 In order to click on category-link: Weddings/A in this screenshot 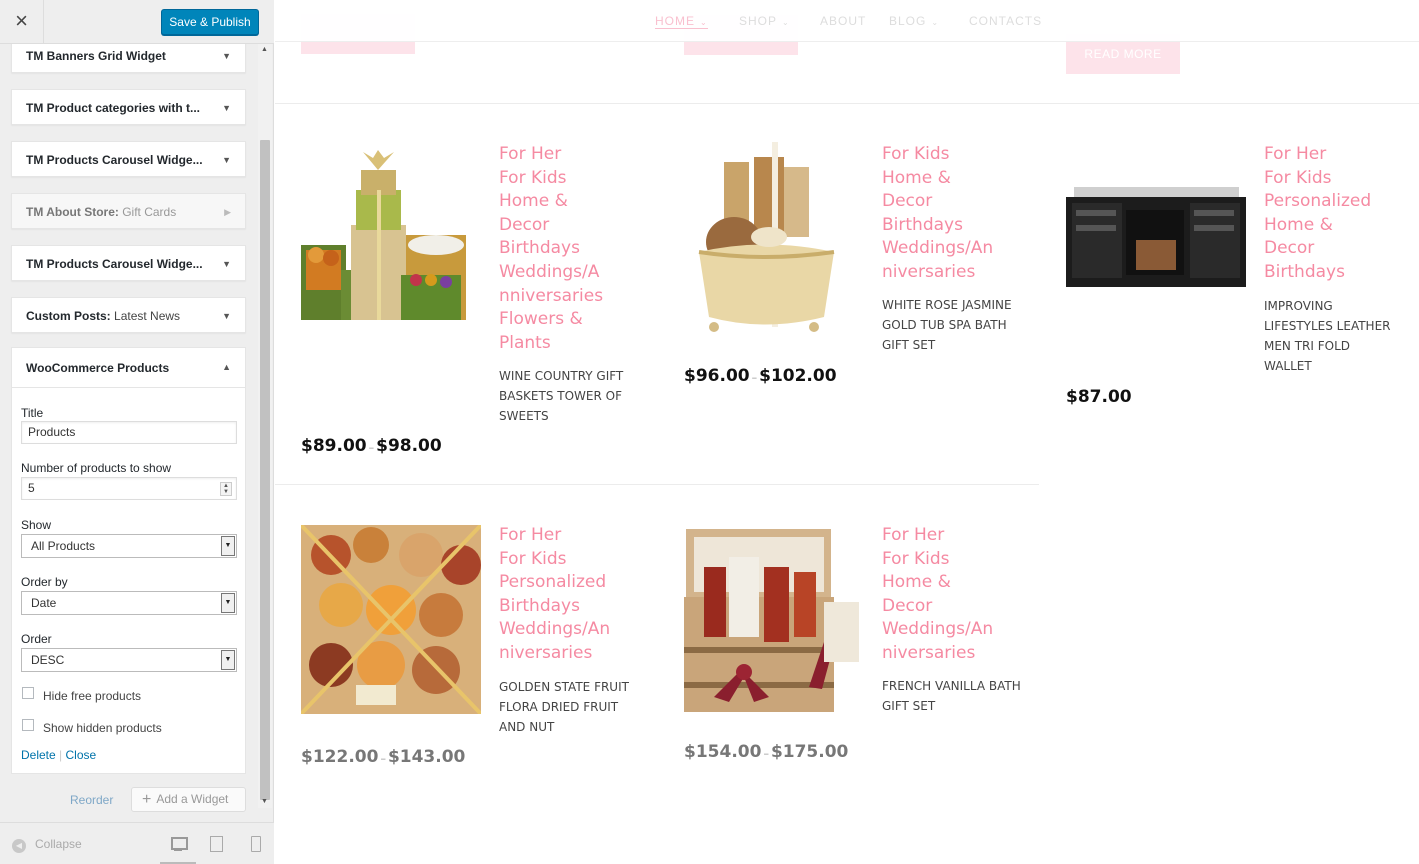, I will do `click(564, 273)`.